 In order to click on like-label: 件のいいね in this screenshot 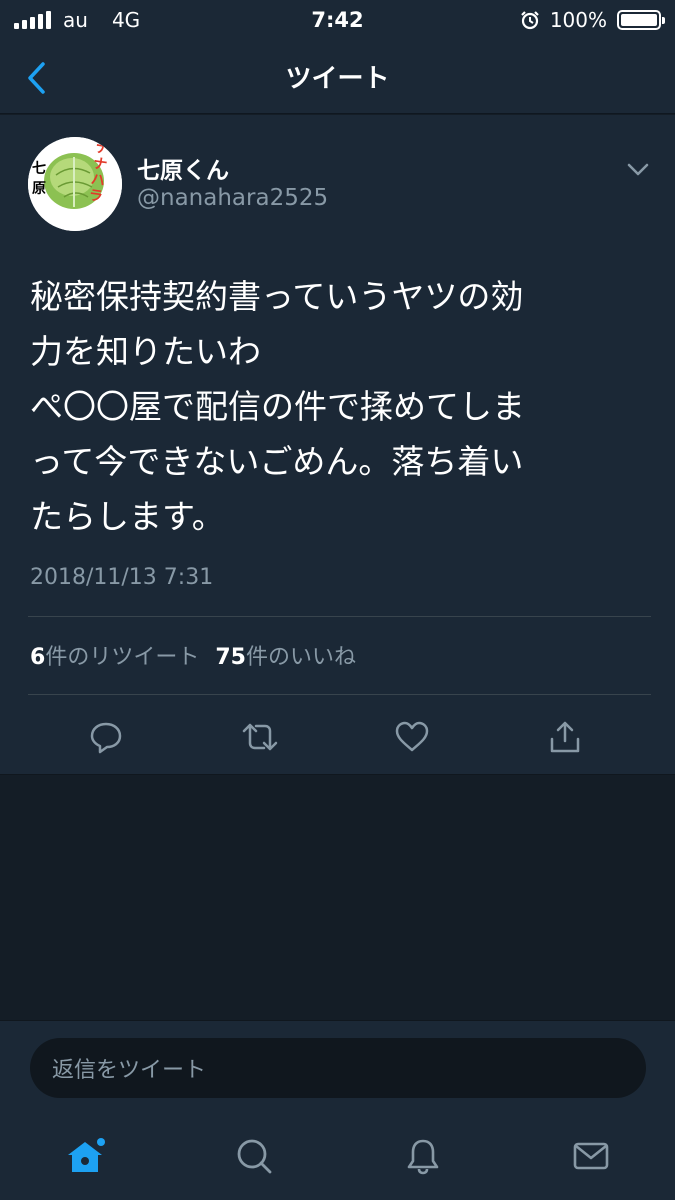, I will do `click(300, 657)`.